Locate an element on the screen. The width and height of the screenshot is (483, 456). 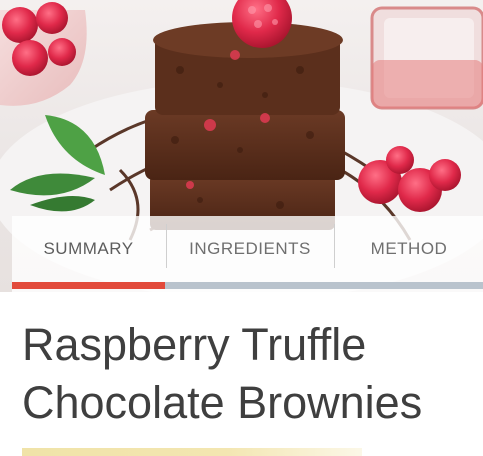
tab-method-label: METHOD is located at coordinates (409, 248).